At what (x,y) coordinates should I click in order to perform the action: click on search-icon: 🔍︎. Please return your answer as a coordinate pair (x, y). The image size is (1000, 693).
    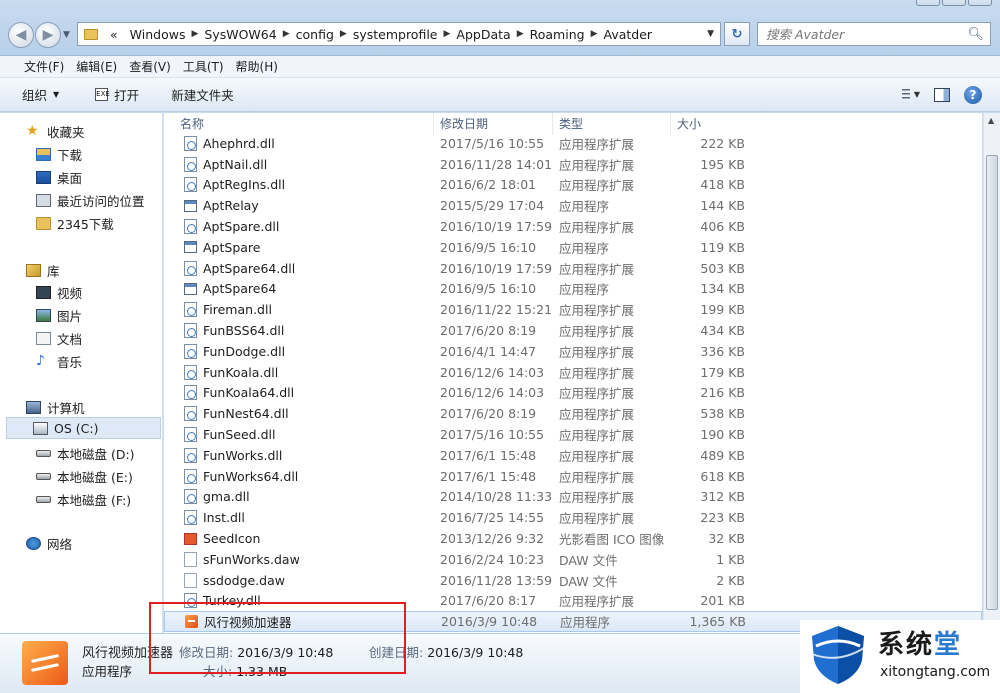
    Looking at the image, I should click on (975, 34).